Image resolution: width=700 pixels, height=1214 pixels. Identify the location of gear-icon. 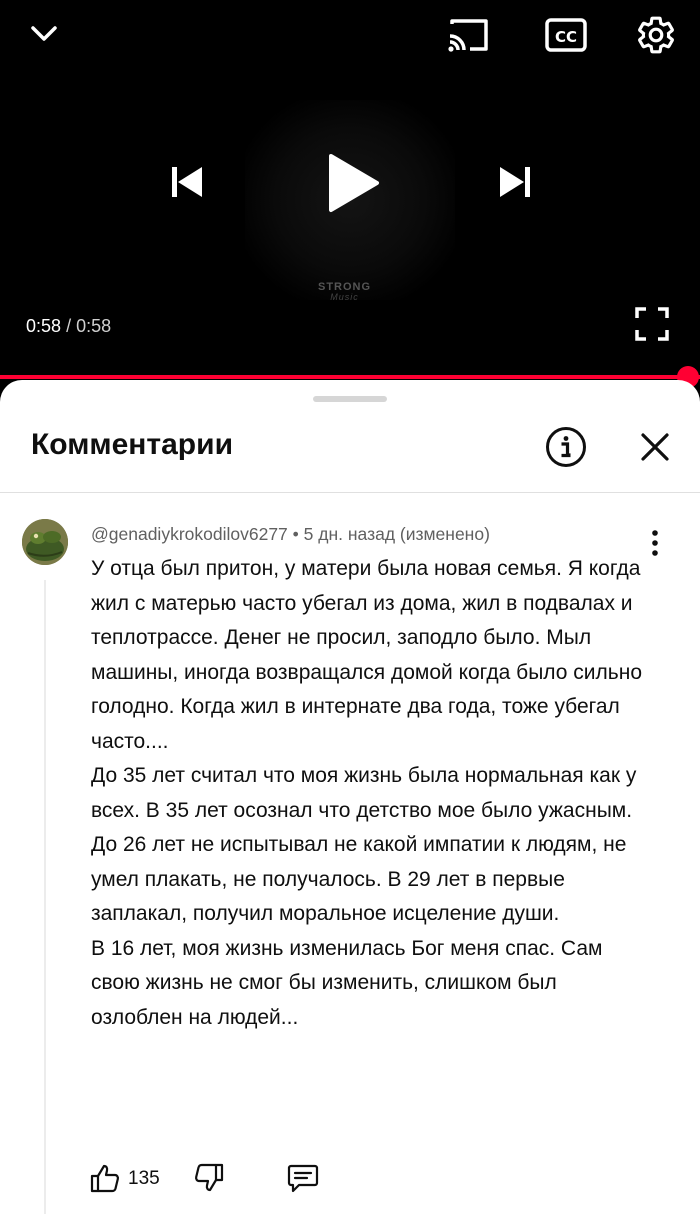
(656, 35).